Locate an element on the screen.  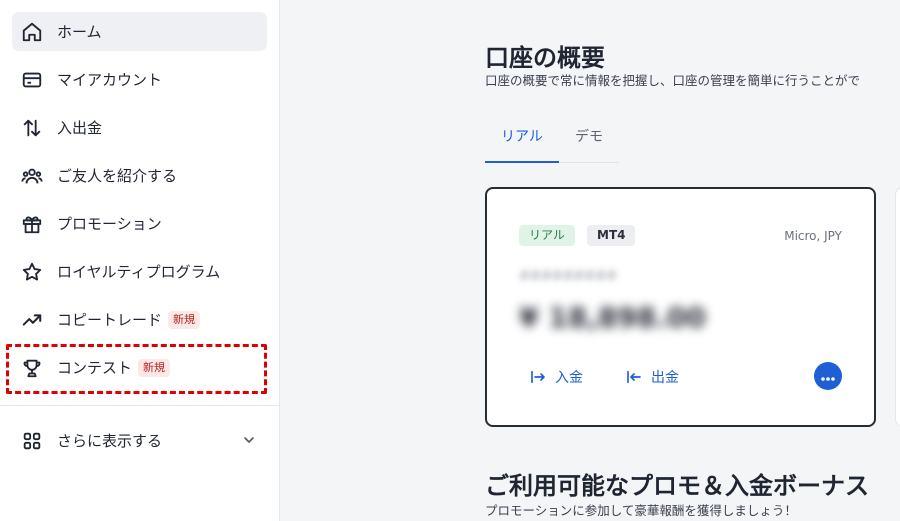
trending-up-icon is located at coordinates (32, 320).